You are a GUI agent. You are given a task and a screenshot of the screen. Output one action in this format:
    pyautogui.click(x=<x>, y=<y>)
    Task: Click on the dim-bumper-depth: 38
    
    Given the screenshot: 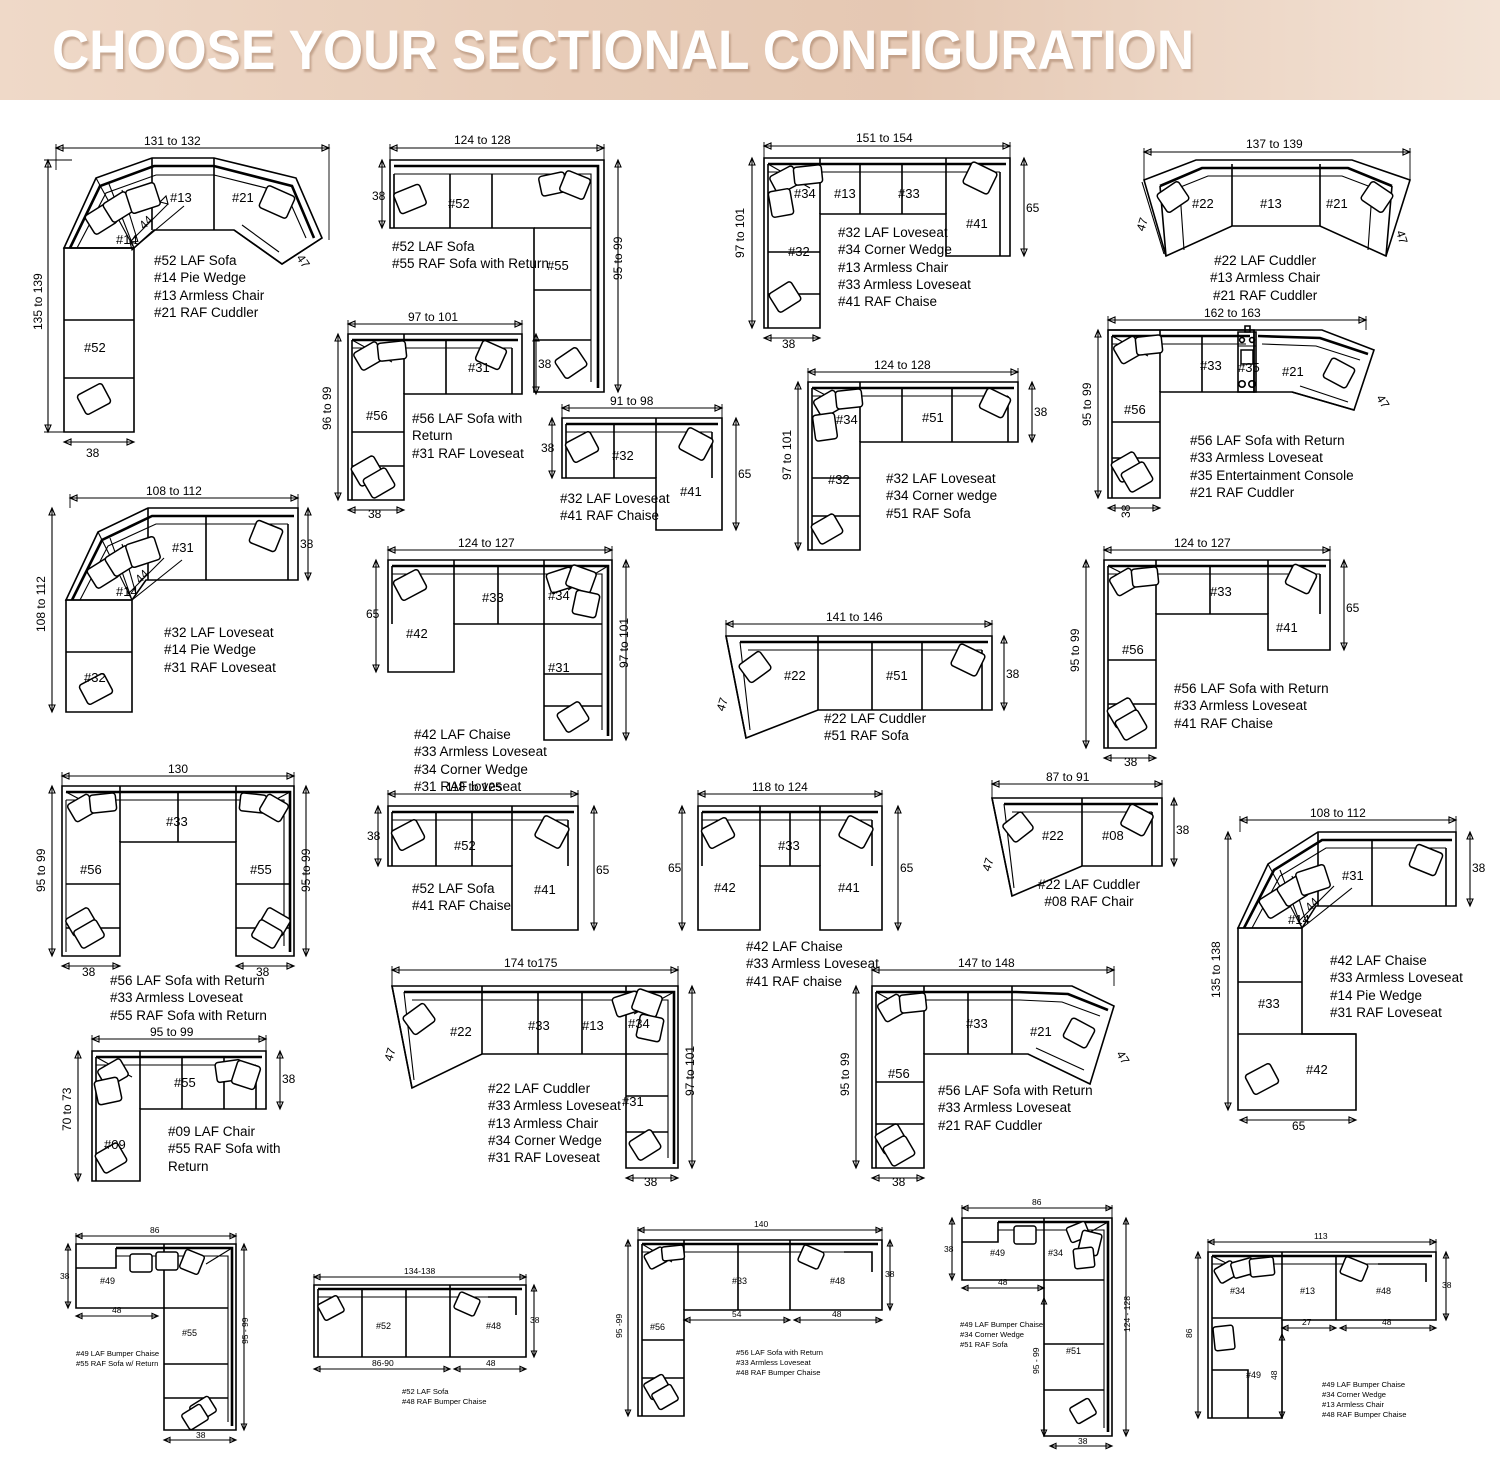 What is the action you would take?
    pyautogui.click(x=65, y=1276)
    